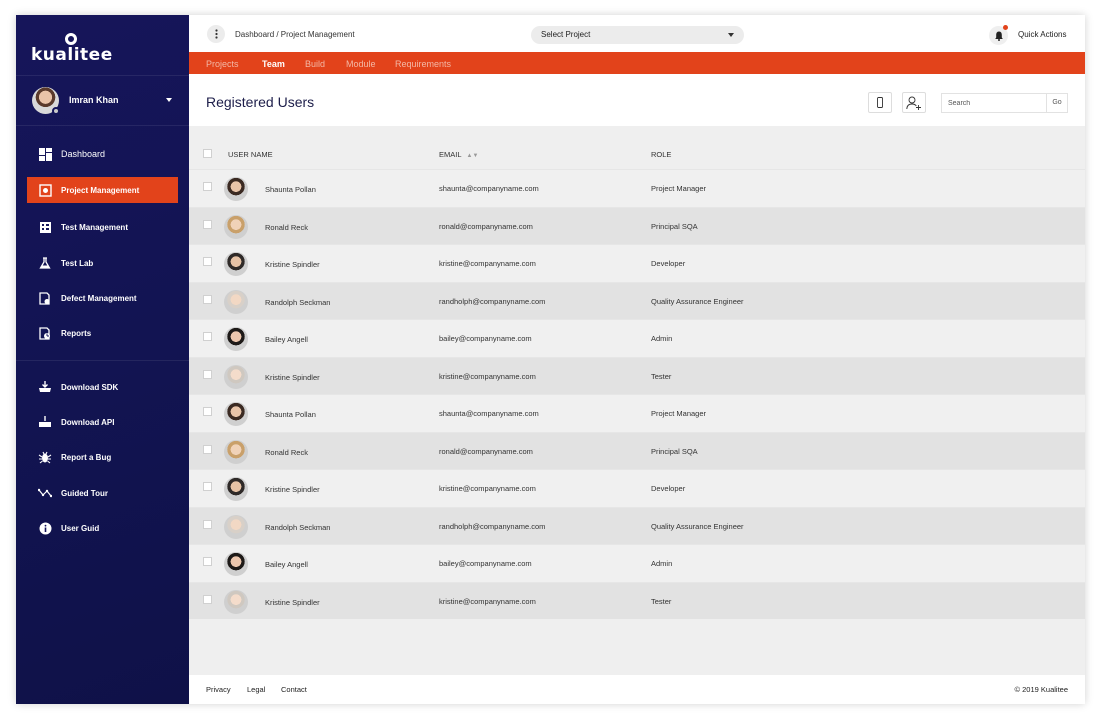 This screenshot has width=1103, height=722. What do you see at coordinates (1056, 103) in the screenshot?
I see `go-button: Go` at bounding box center [1056, 103].